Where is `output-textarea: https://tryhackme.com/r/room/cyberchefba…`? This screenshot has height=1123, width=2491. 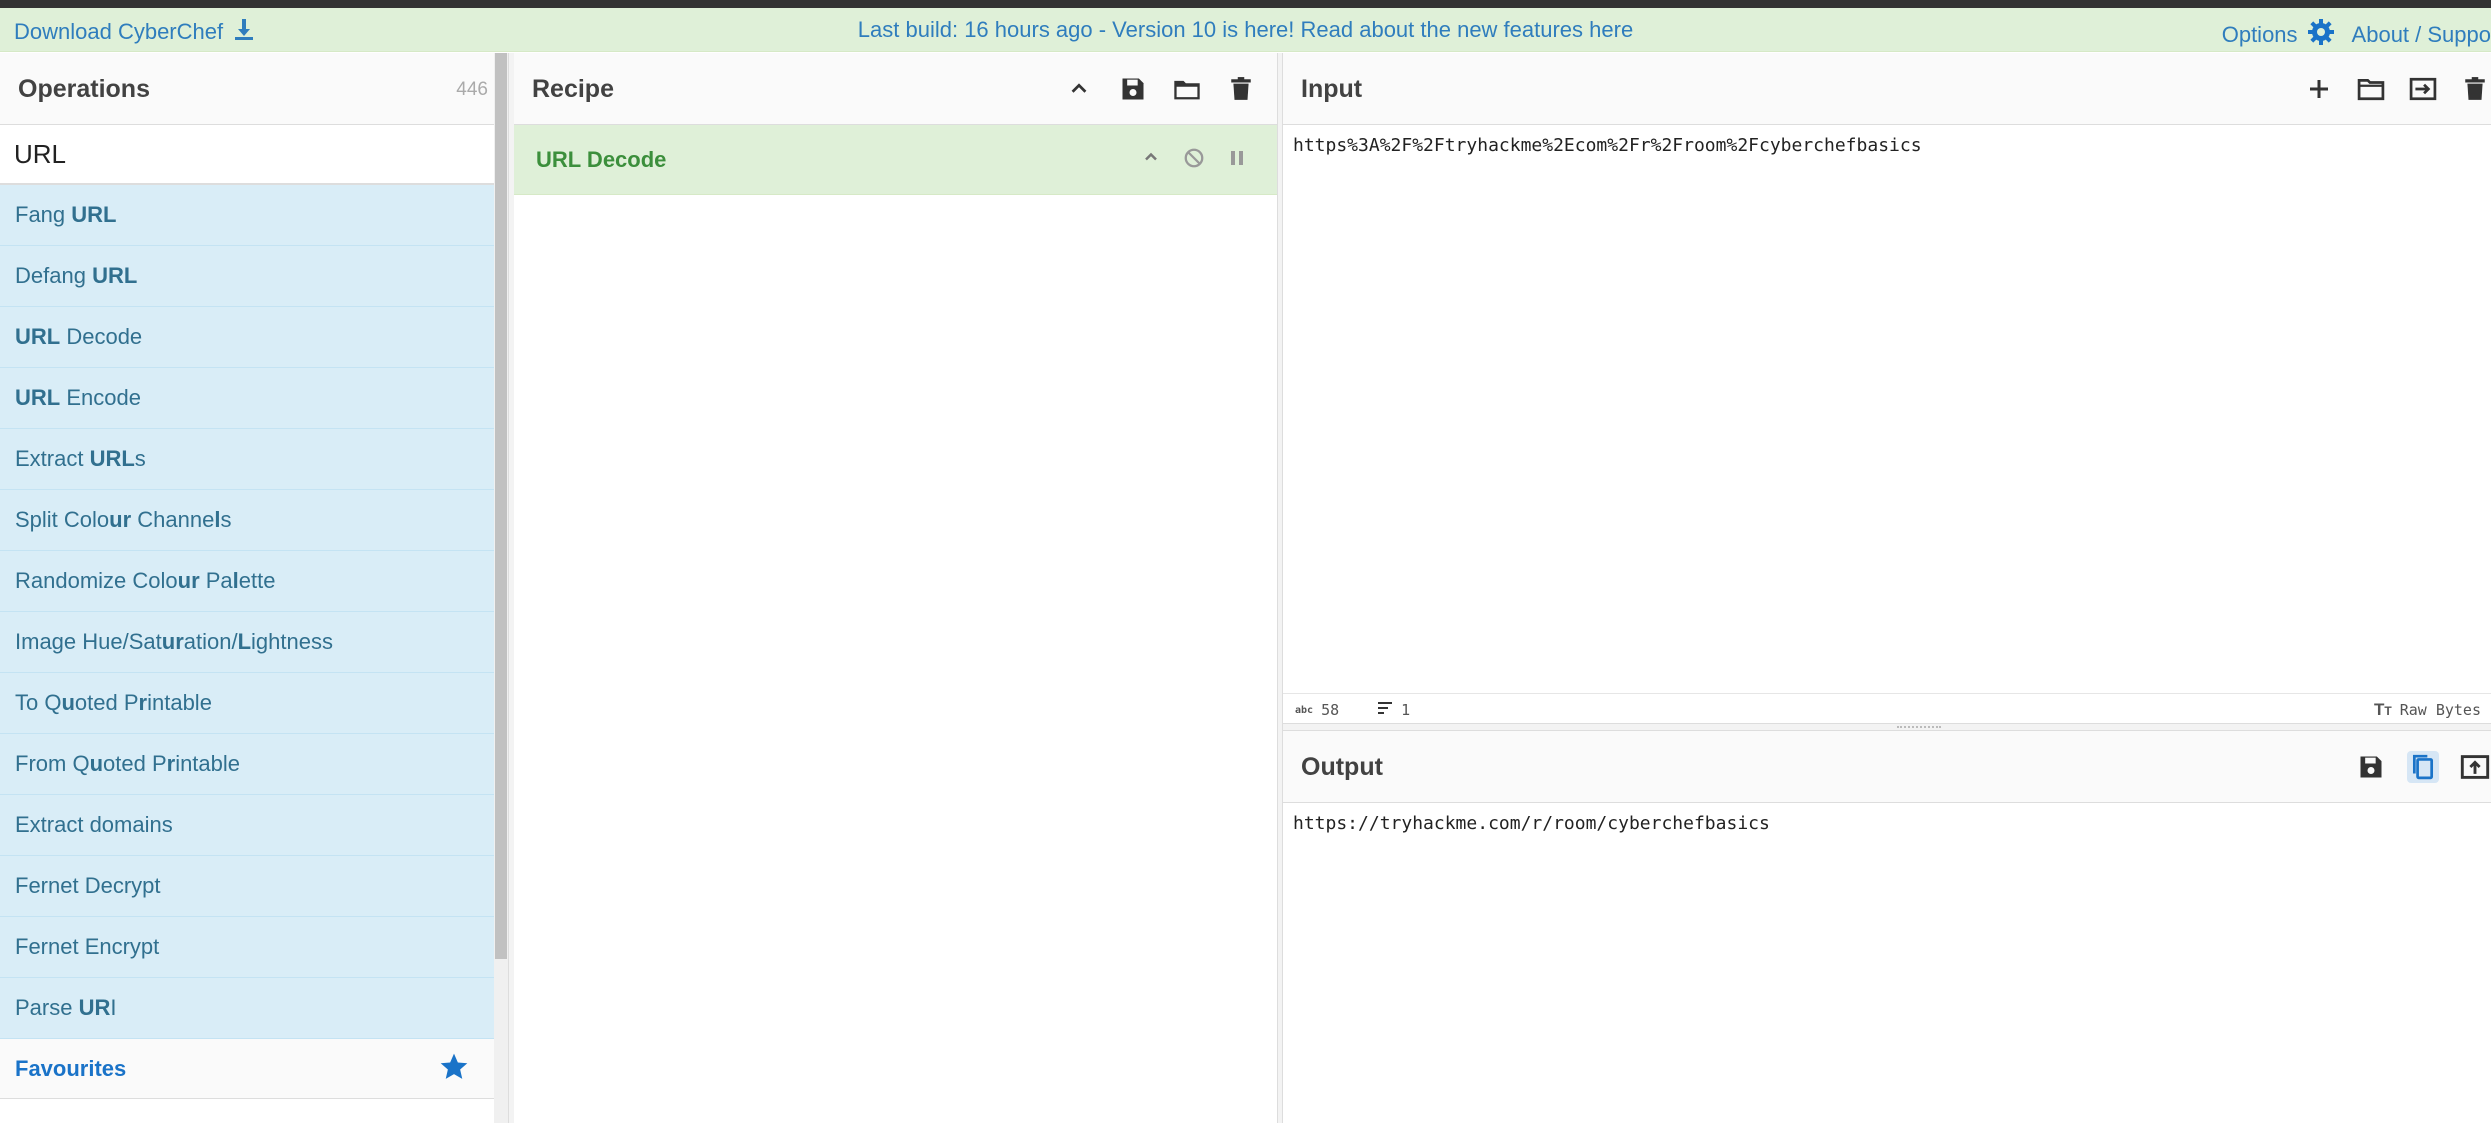
output-textarea: https://tryhackme.com/r/room/cyberchefba… is located at coordinates (1531, 823).